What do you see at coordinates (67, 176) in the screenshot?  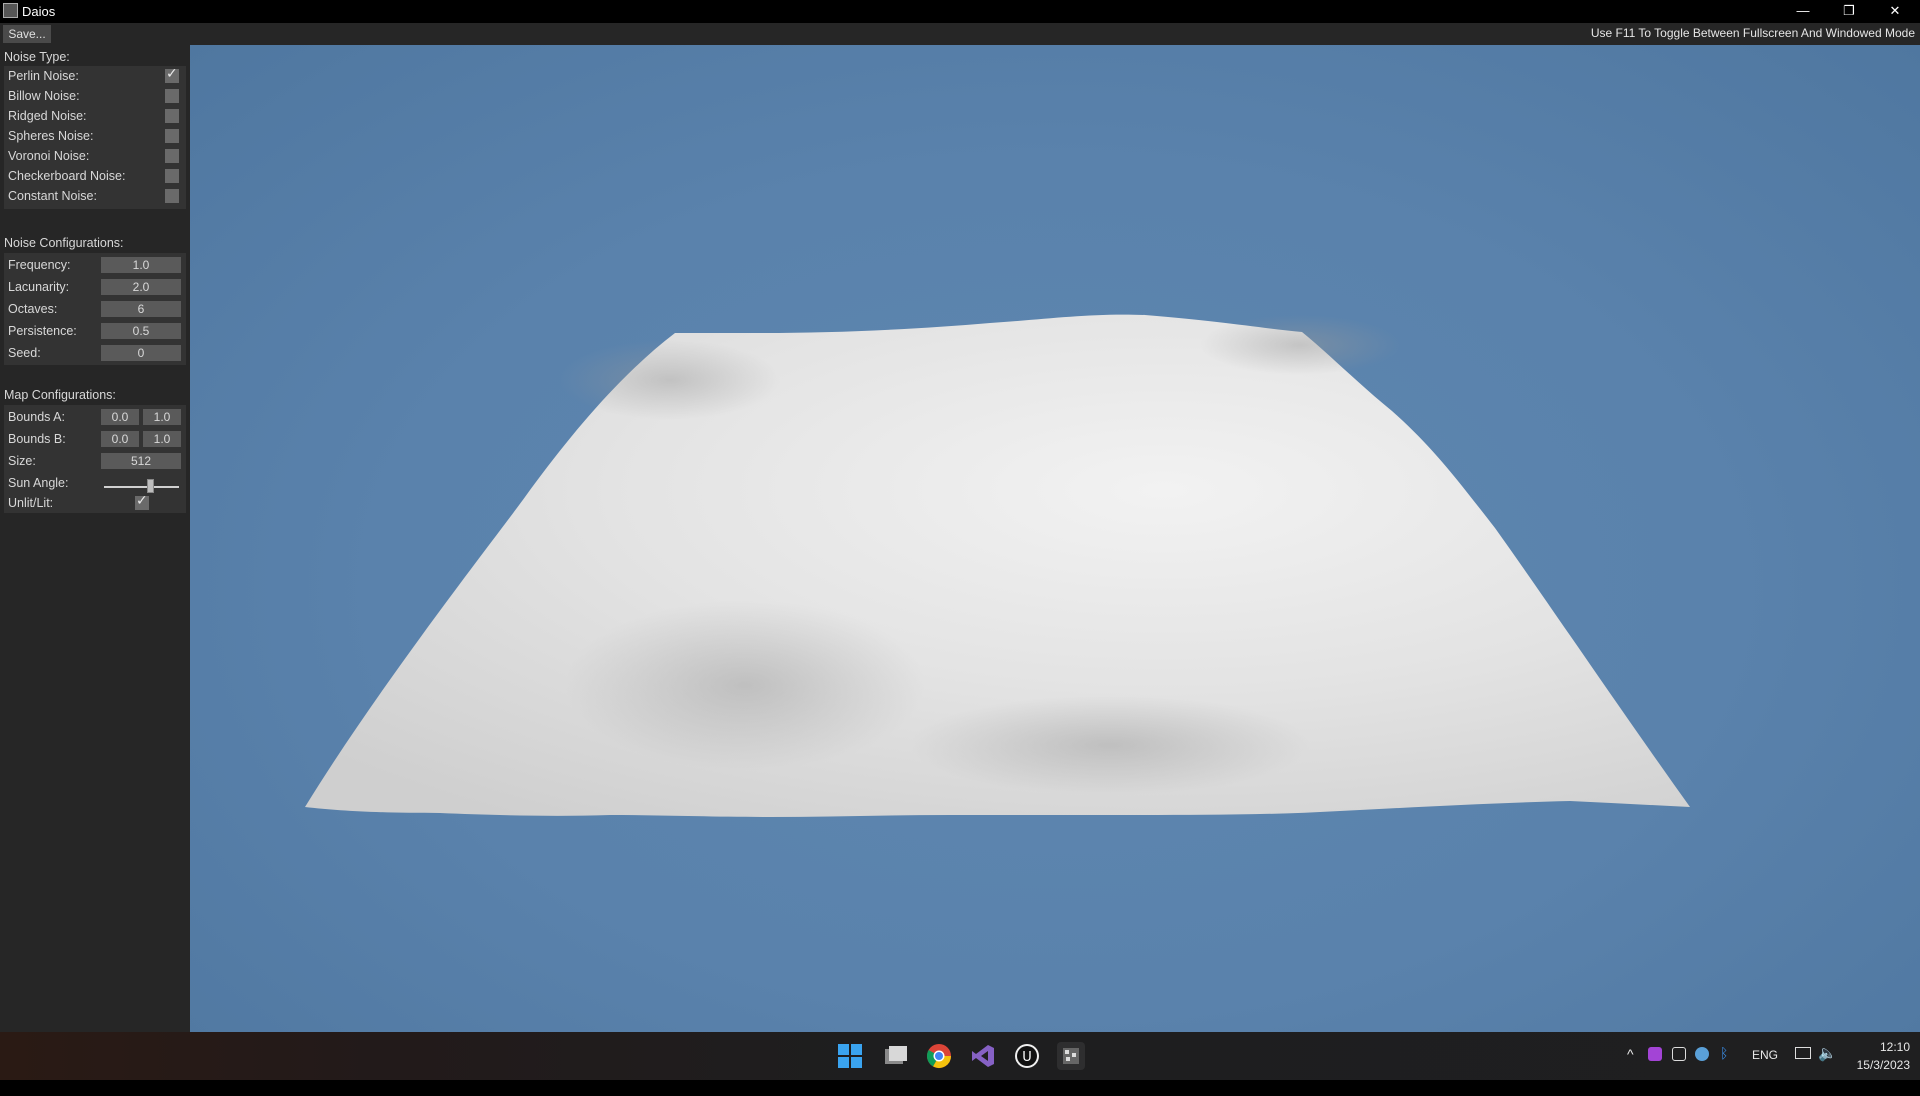 I see `noise-option-label: Checkerboard Noise:` at bounding box center [67, 176].